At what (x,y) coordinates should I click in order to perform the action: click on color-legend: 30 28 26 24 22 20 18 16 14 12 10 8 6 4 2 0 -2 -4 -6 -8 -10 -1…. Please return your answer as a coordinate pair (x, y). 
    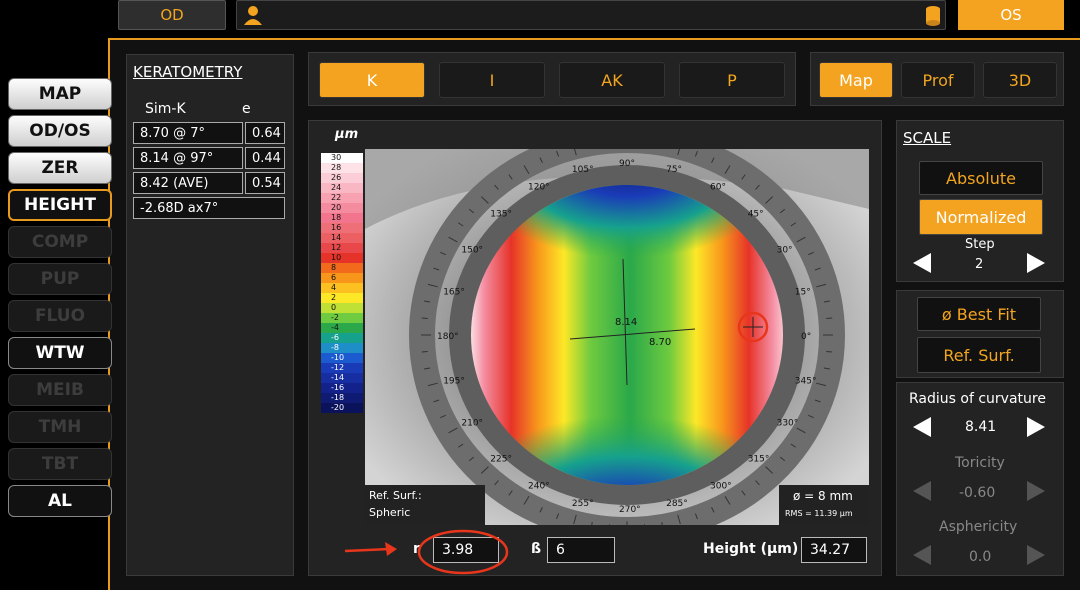
    Looking at the image, I should click on (343, 283).